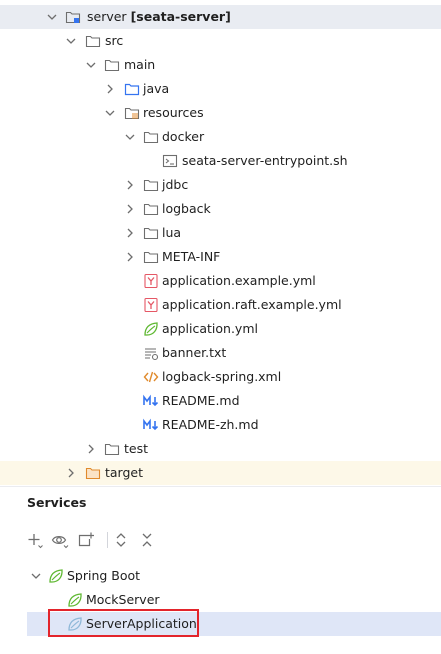 Image resolution: width=441 pixels, height=654 pixels. I want to click on collapse-all-icon, so click(147, 540).